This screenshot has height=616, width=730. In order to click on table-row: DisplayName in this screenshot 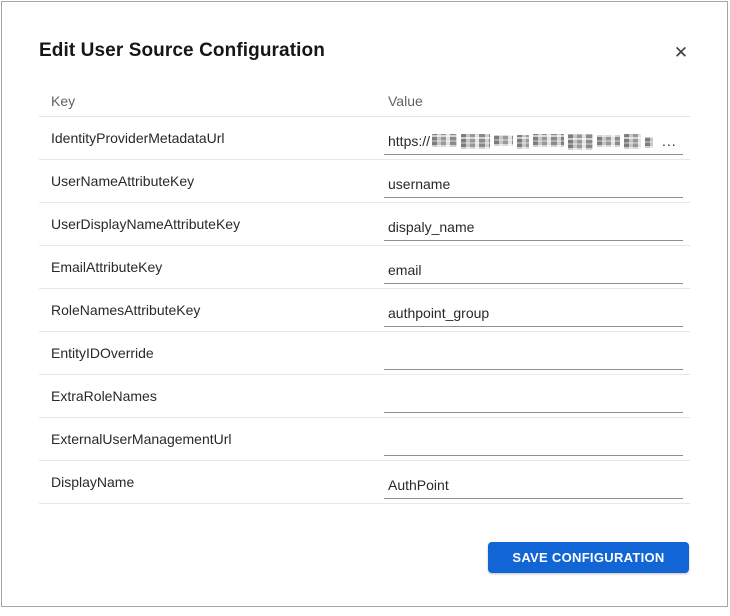, I will do `click(364, 482)`.